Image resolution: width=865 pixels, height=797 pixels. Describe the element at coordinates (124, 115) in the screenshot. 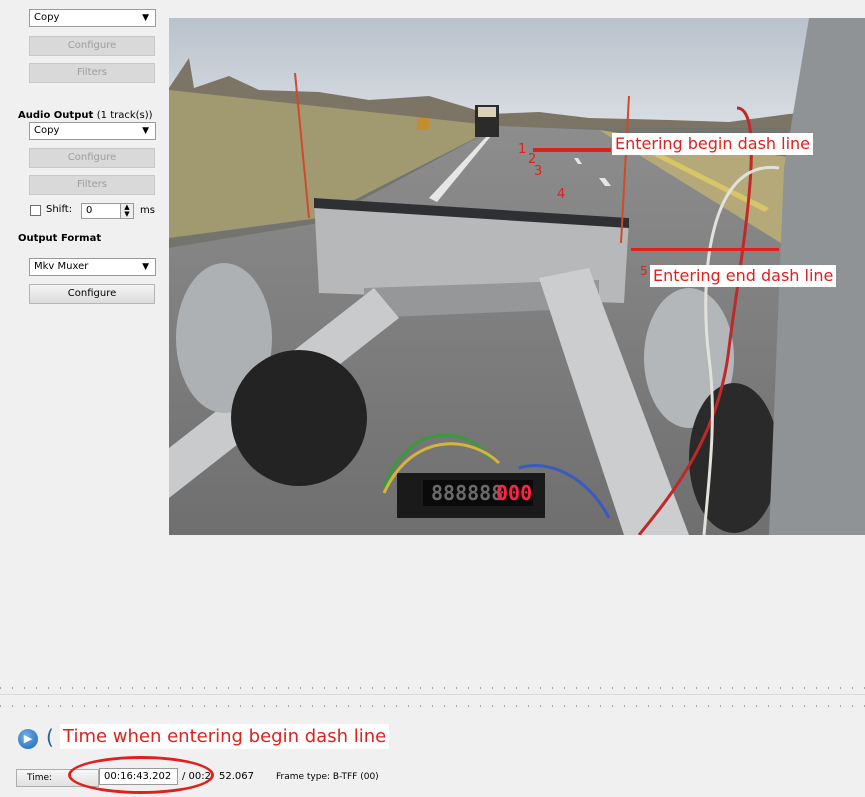

I see `audio-output-tracks: (1 track(s))` at that location.